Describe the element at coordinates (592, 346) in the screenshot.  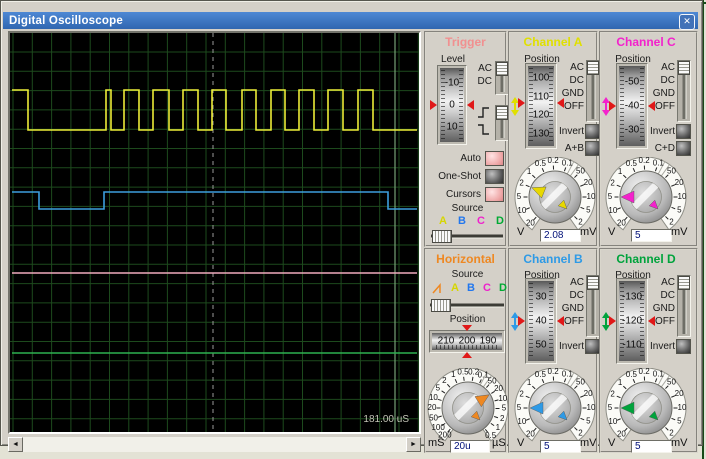
I see `channel-b-invert-button` at that location.